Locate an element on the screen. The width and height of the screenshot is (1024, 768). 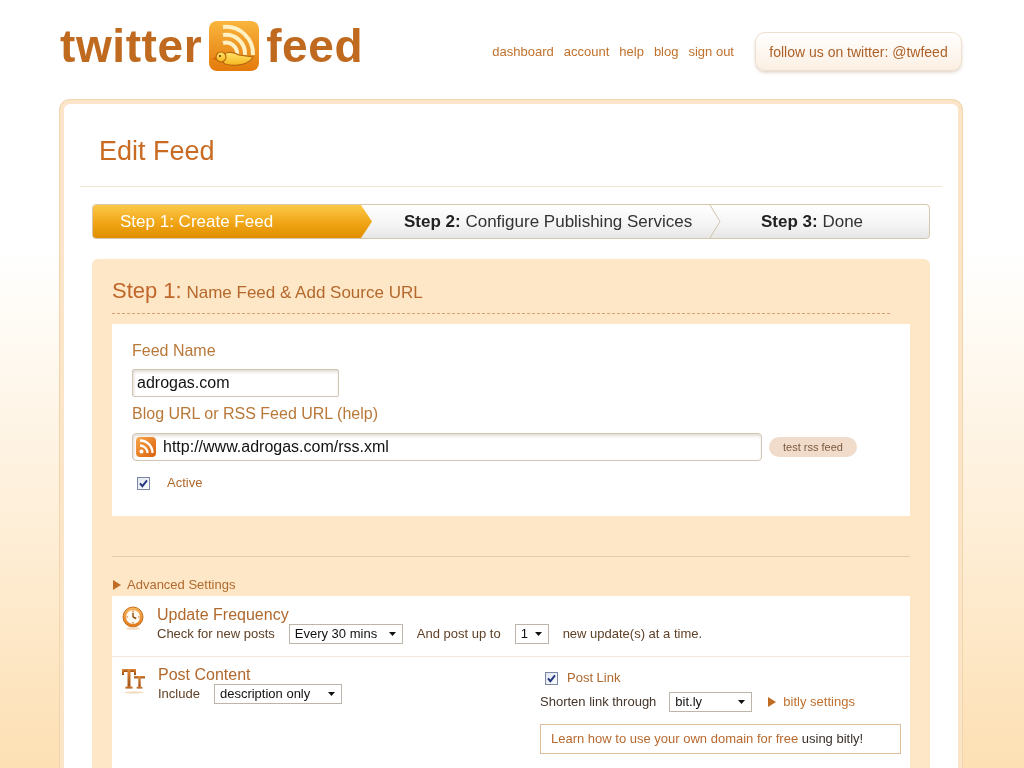
checkbox-label: Post Link is located at coordinates (594, 678).